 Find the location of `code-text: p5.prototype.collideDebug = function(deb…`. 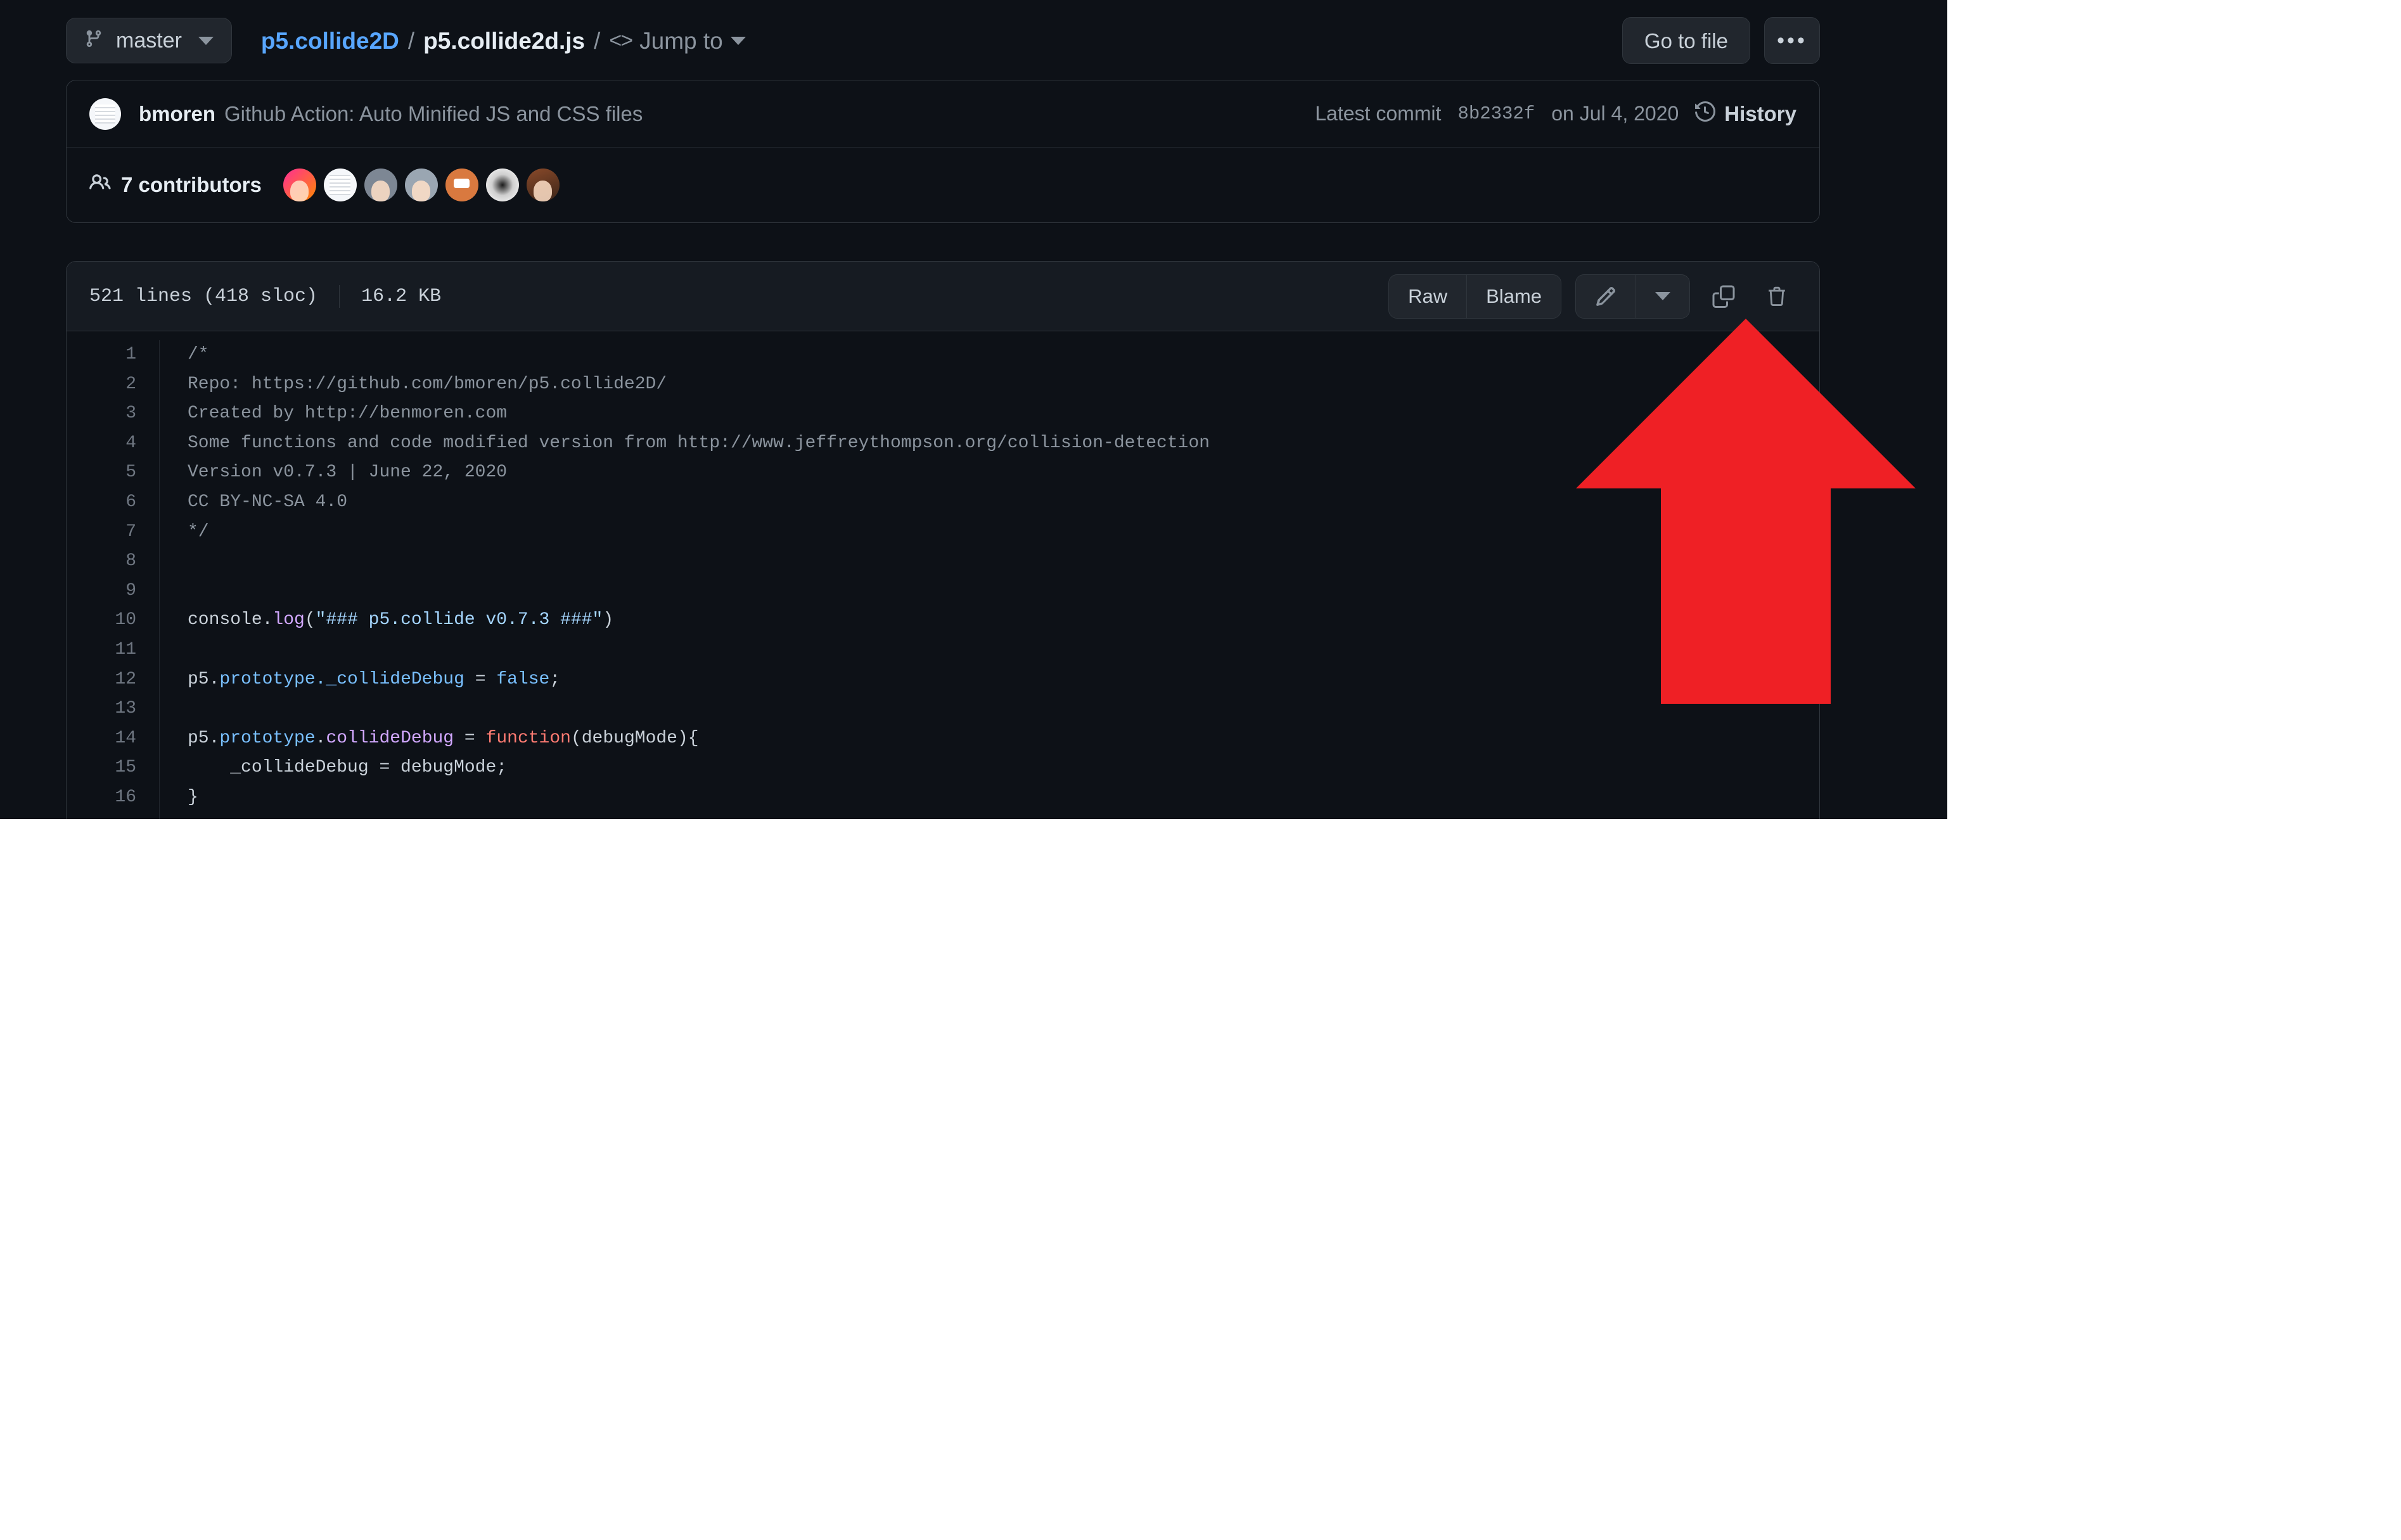

code-text: p5.prototype.collideDebug = function(deb… is located at coordinates (429, 739).